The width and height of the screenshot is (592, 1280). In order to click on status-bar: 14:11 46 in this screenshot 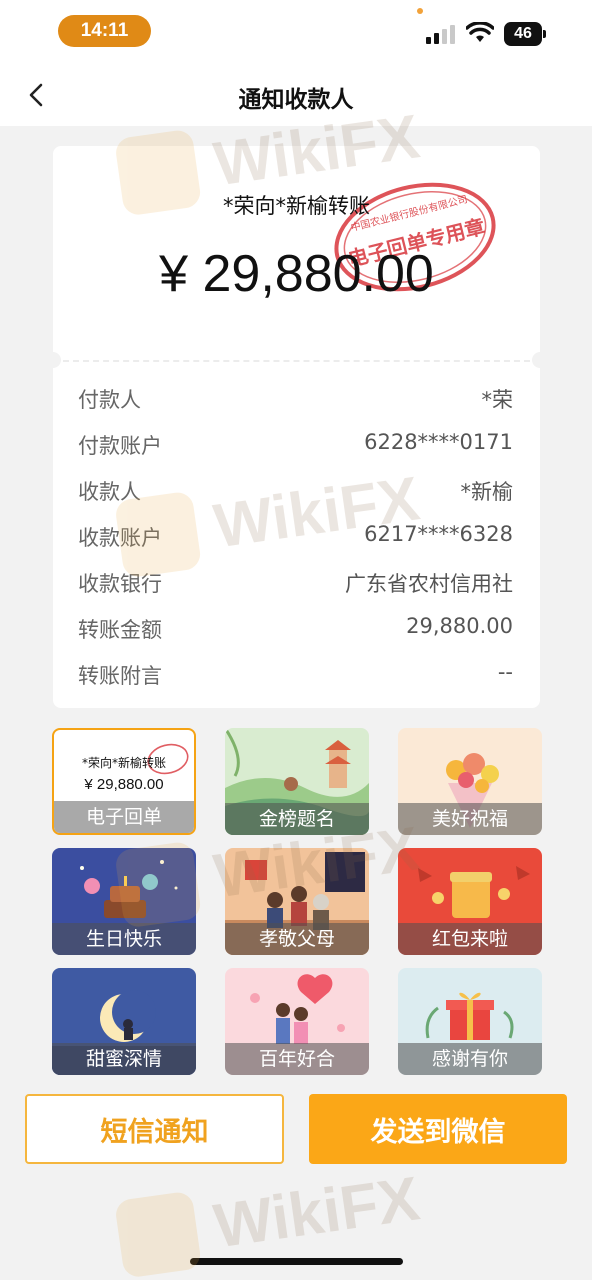, I will do `click(296, 32)`.